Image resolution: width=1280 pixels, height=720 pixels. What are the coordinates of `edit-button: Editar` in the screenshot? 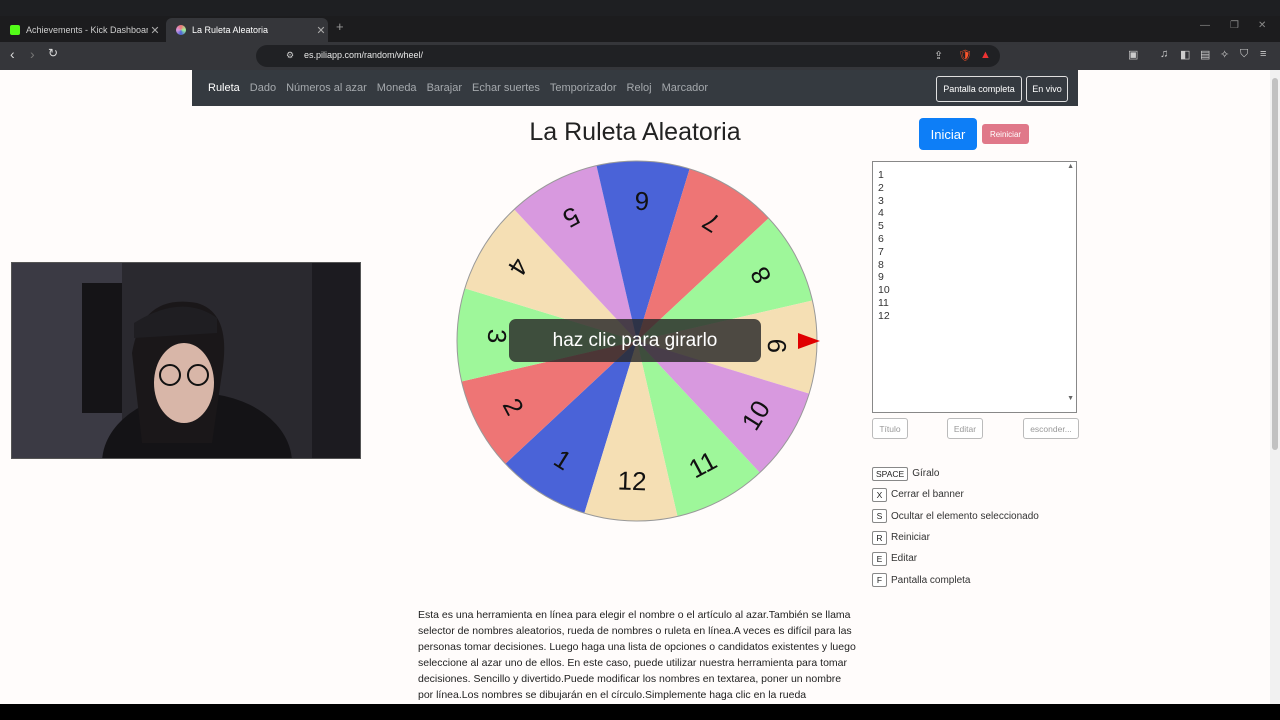 It's located at (965, 428).